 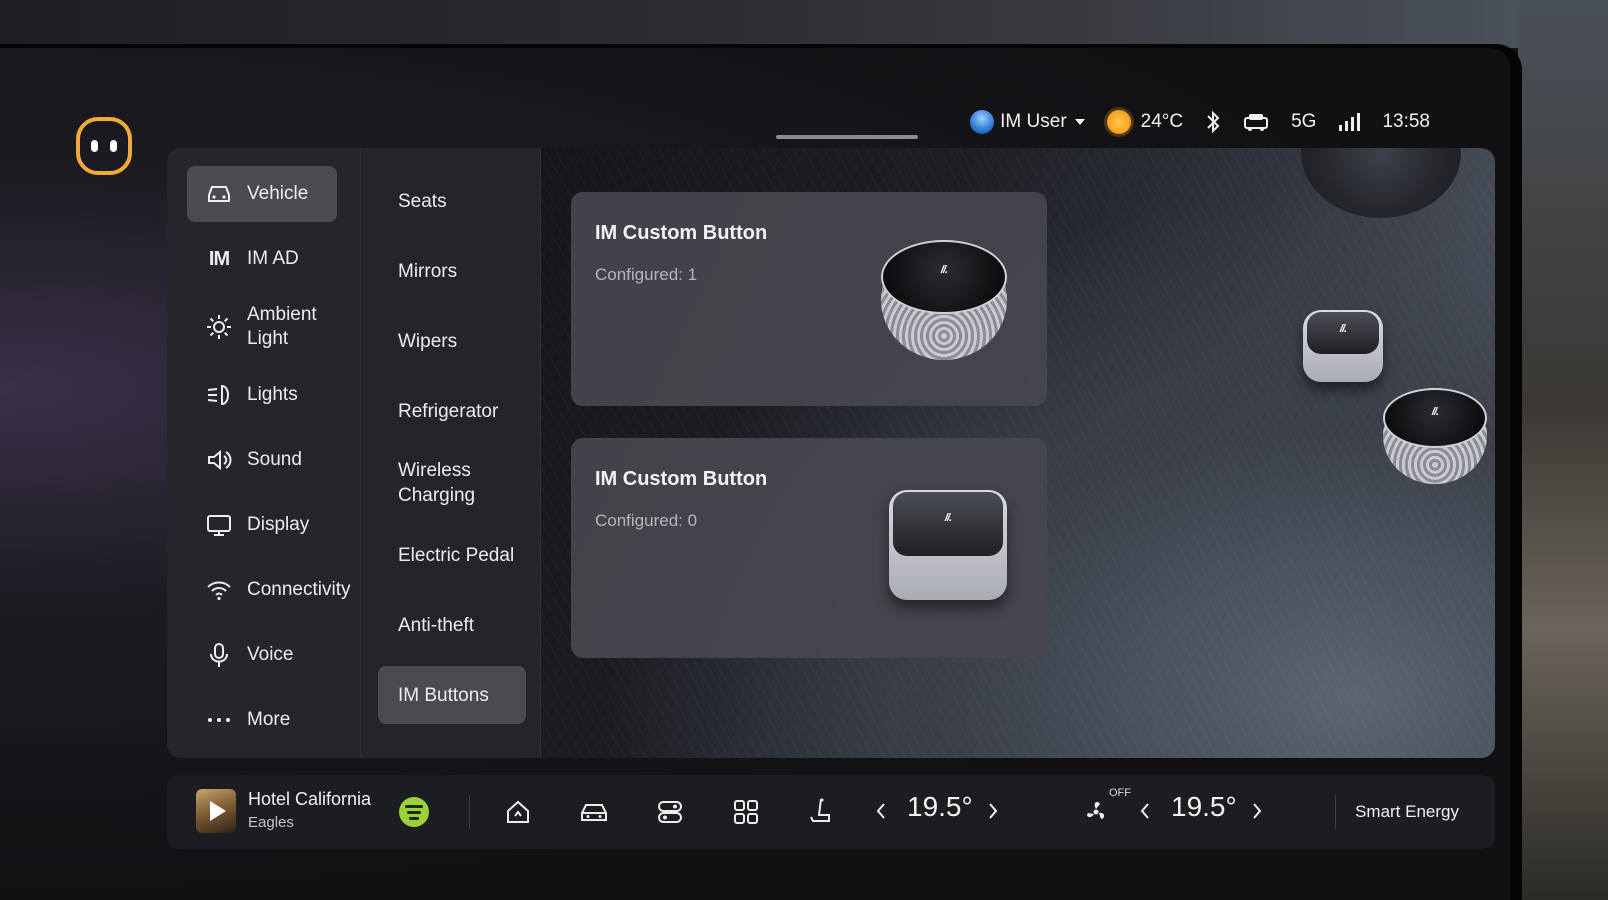 I want to click on weather: 24°C, so click(x=1145, y=122).